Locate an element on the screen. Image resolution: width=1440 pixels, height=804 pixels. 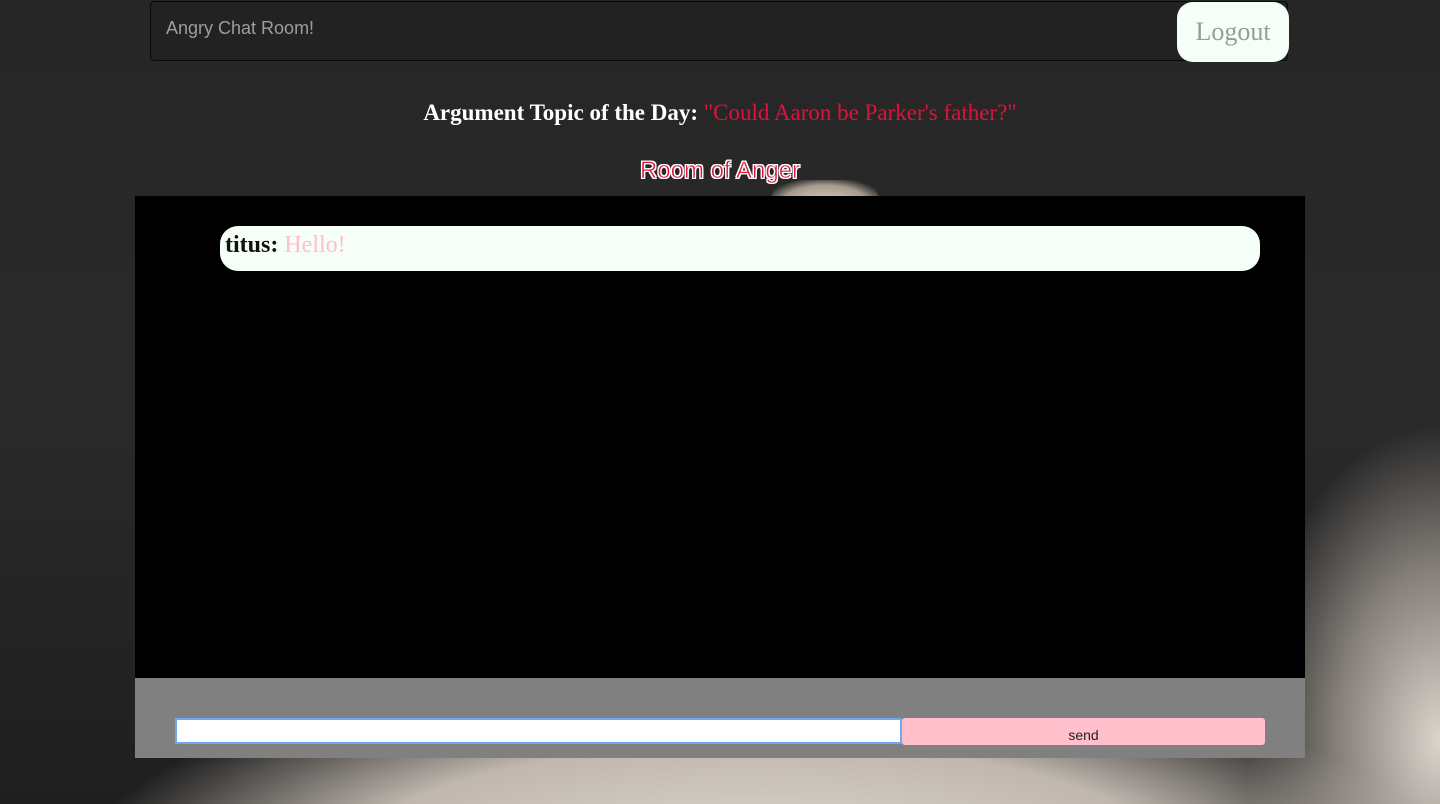
message-text: Hello! is located at coordinates (315, 245).